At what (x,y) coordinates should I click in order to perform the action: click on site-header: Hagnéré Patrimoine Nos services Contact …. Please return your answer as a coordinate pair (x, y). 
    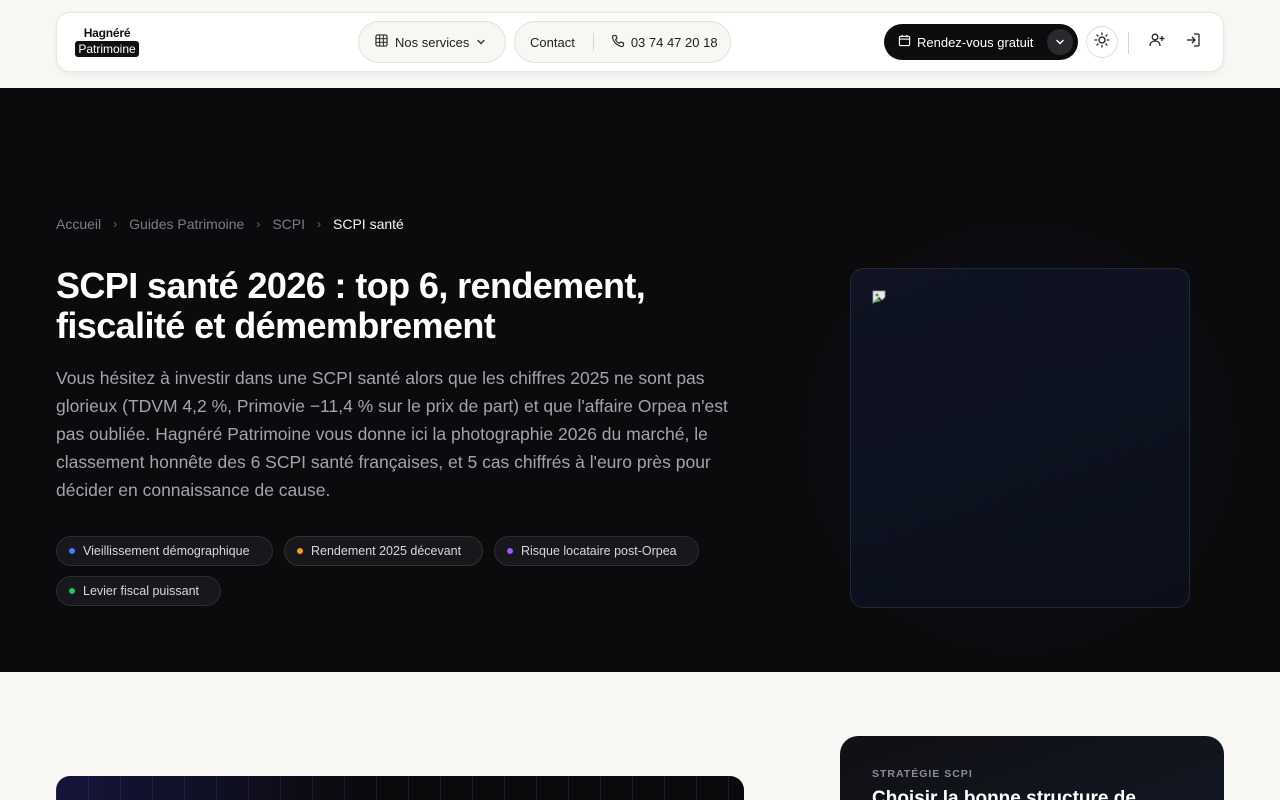
    Looking at the image, I should click on (640, 44).